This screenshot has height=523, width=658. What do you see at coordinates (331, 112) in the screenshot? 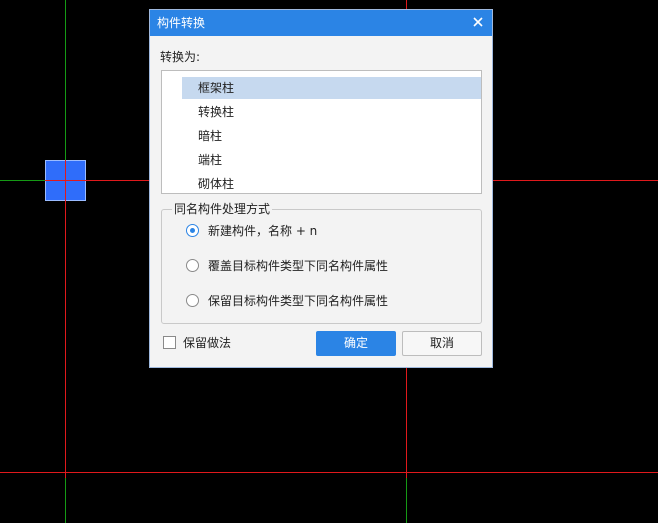
I see `list-item-zhuanhuanzhu: 转换柱` at bounding box center [331, 112].